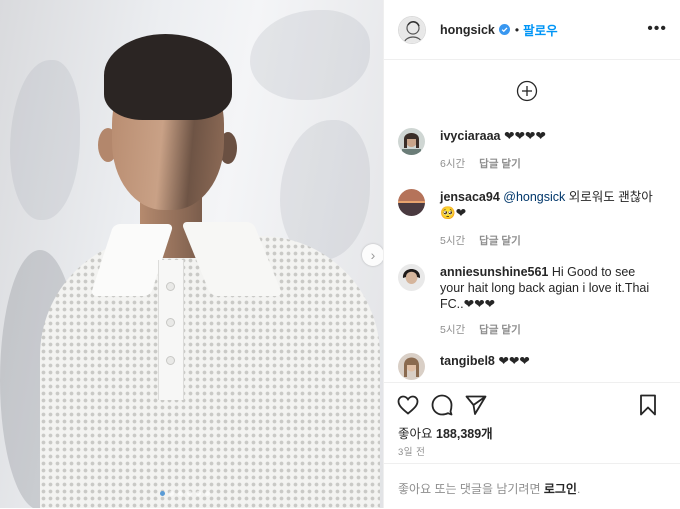  Describe the element at coordinates (168, 77) in the screenshot. I see `hair` at that location.